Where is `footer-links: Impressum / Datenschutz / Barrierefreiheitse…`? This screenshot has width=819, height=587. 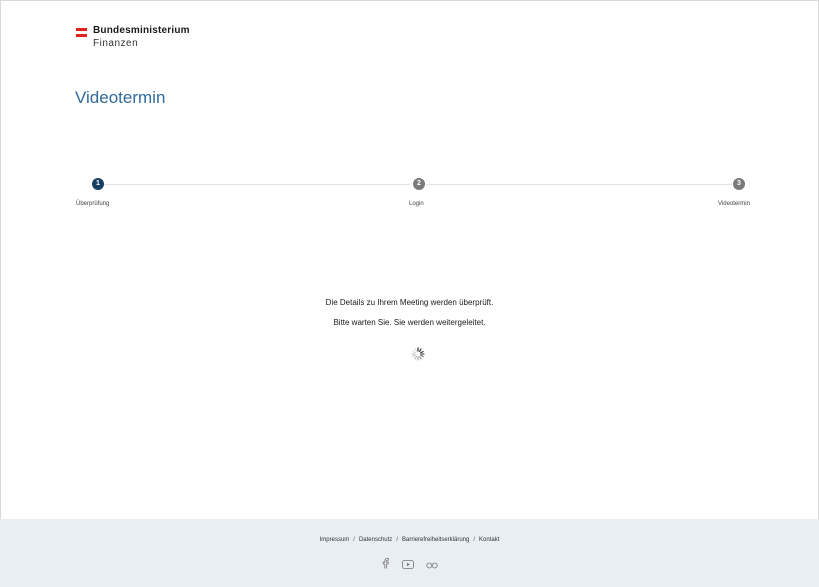 footer-links: Impressum / Datenschutz / Barrierefreiheitse… is located at coordinates (409, 540).